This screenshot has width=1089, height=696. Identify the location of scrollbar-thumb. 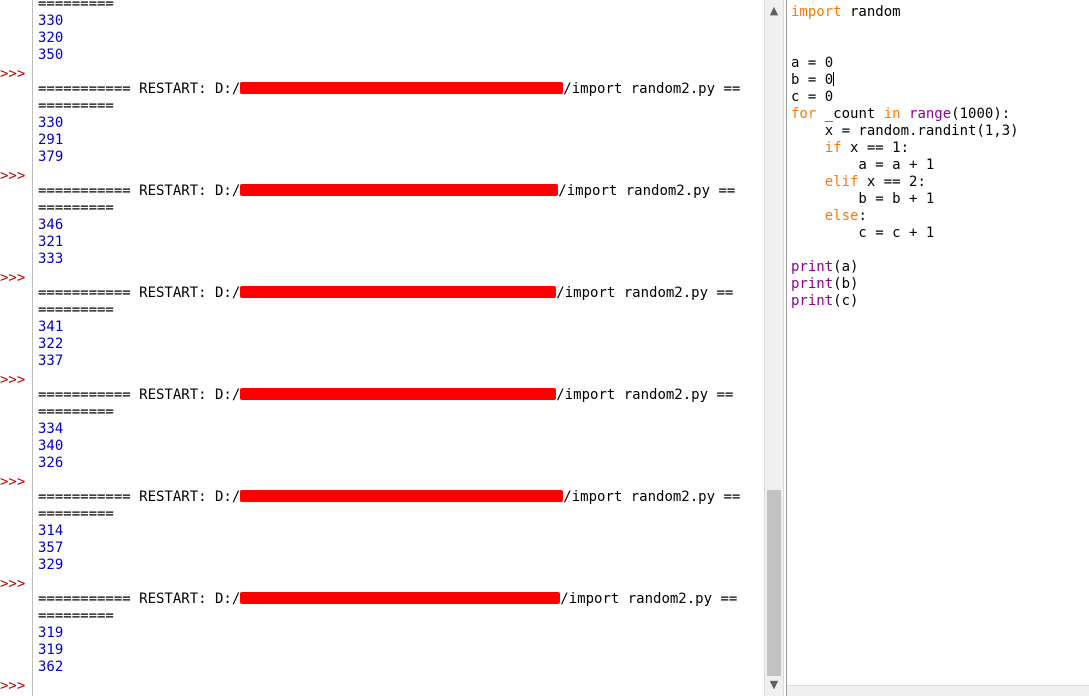
(774, 583).